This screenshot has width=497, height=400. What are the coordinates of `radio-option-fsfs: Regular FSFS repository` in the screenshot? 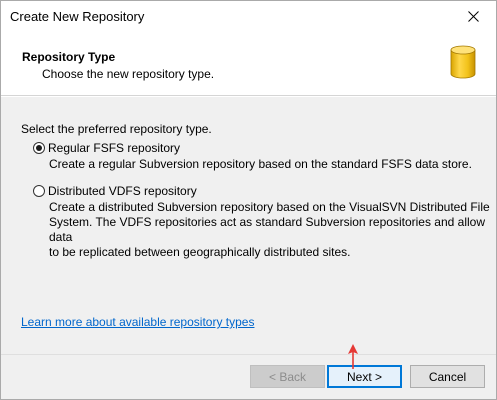 It's located at (106, 148).